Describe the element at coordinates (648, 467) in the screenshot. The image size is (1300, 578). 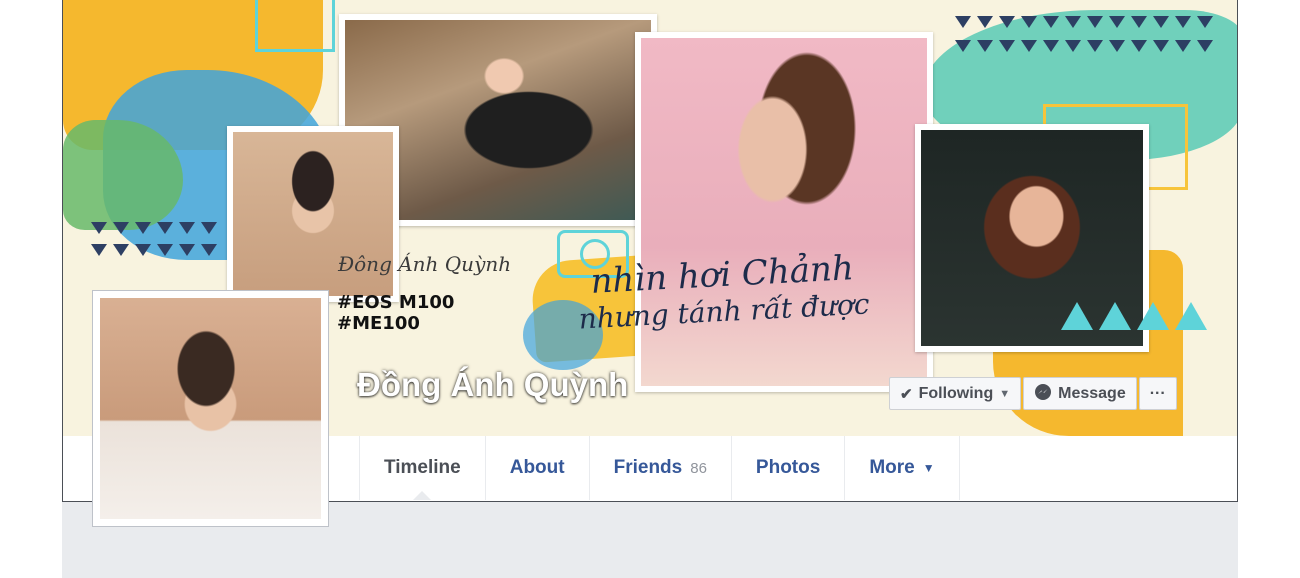
I see `tab-label: Friends` at that location.